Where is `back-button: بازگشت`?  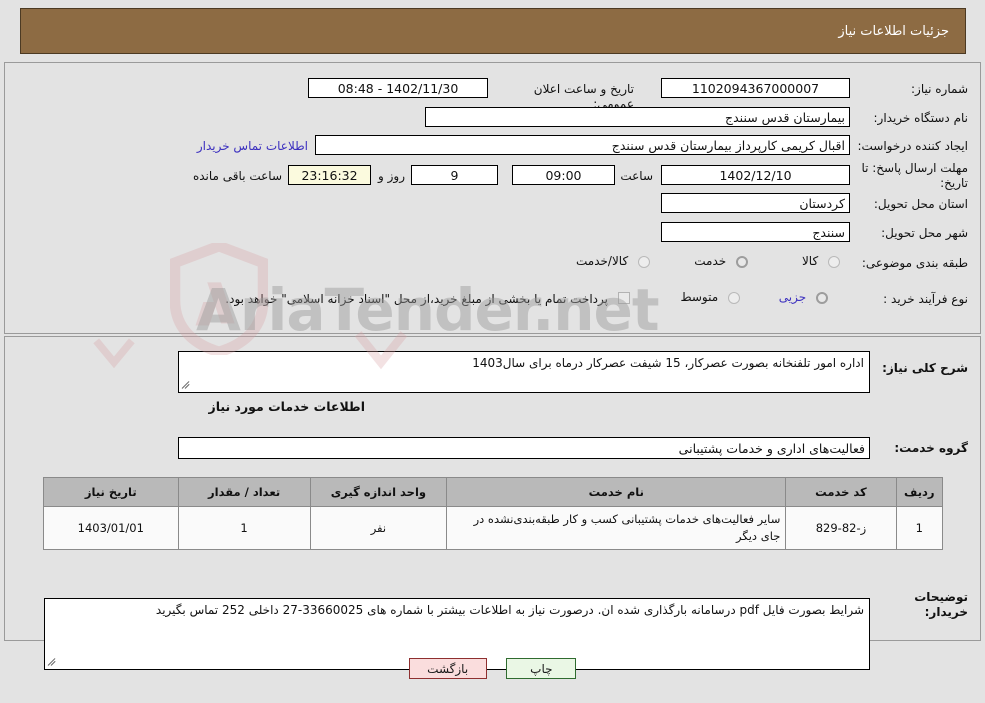
back-button: بازگشت is located at coordinates (447, 668).